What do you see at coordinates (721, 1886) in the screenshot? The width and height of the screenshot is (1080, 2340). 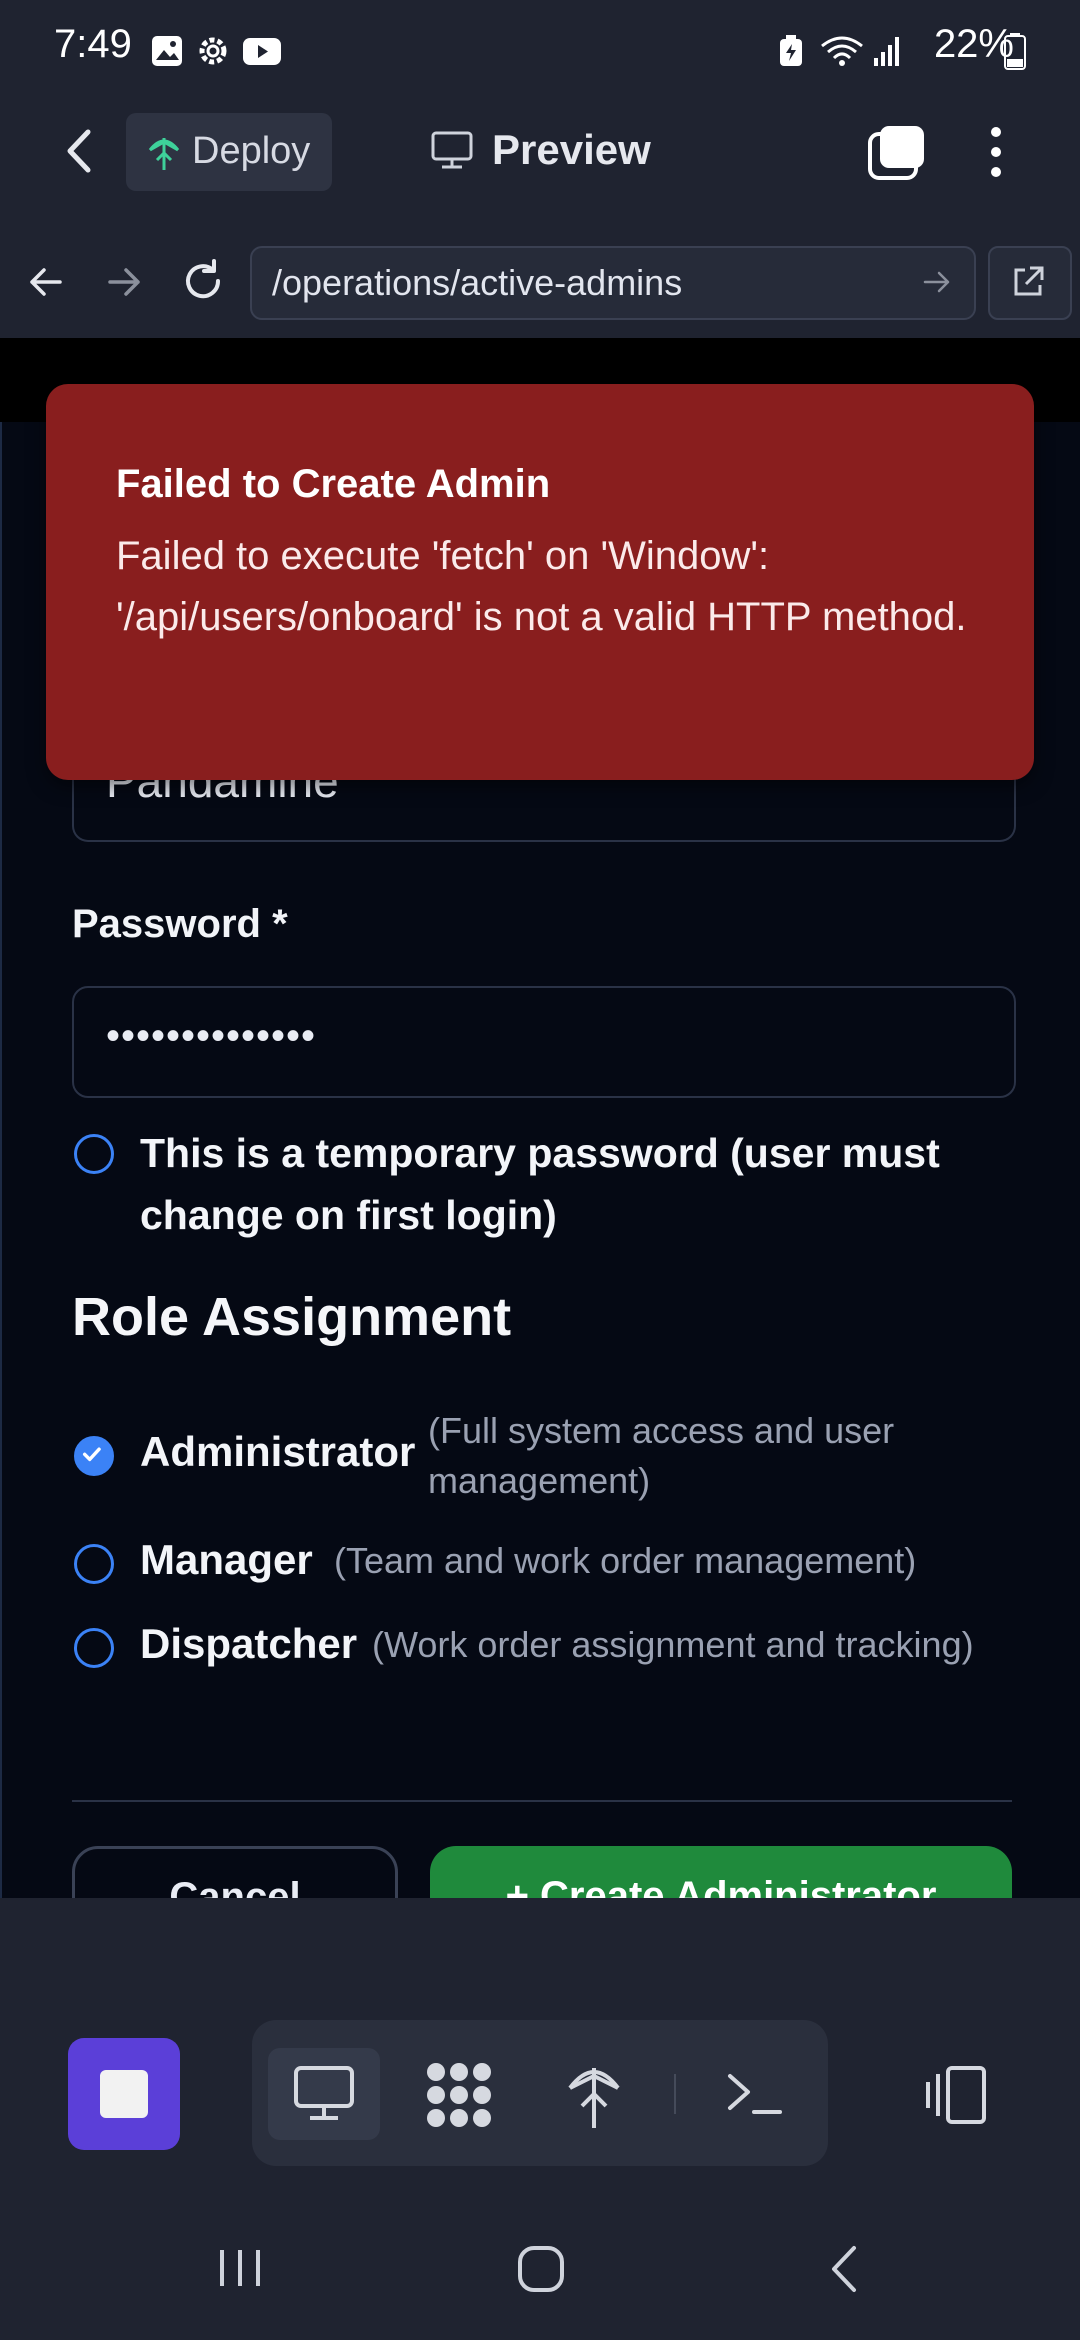 I see `create-administrator-label: + Create Administrator` at bounding box center [721, 1886].